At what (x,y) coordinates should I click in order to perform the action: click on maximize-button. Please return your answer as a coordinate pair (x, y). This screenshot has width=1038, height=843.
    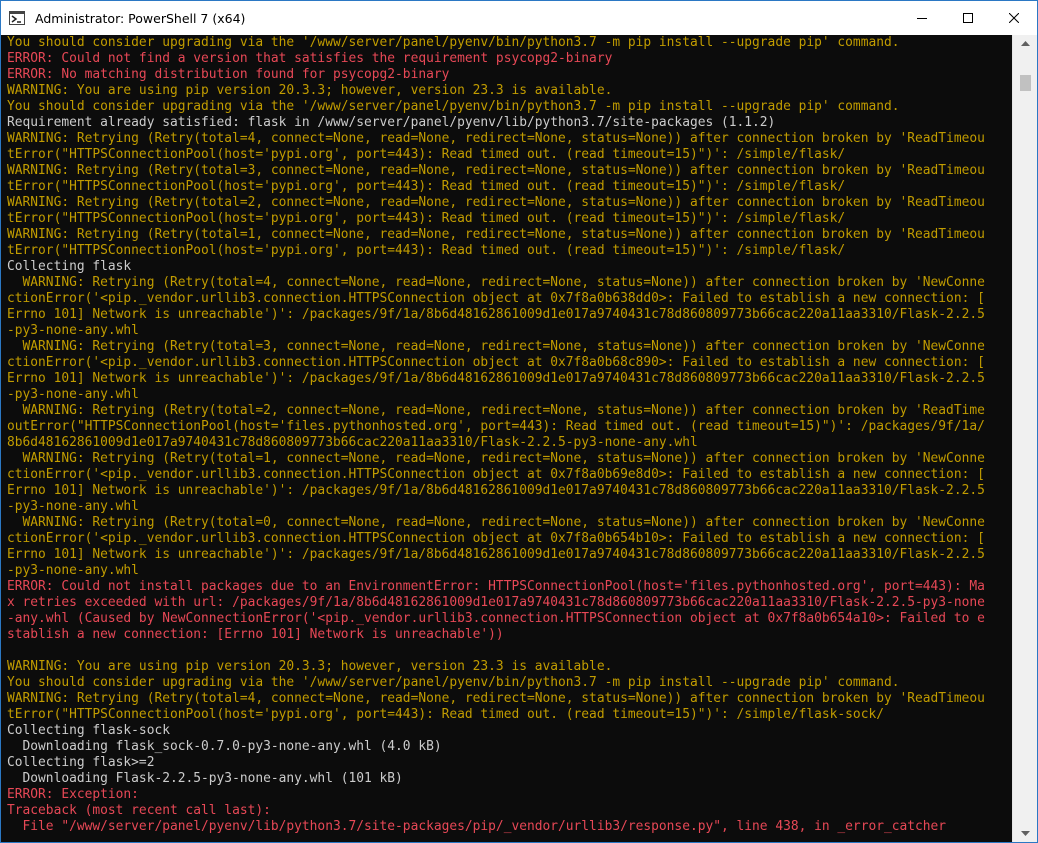
    Looking at the image, I should click on (968, 18).